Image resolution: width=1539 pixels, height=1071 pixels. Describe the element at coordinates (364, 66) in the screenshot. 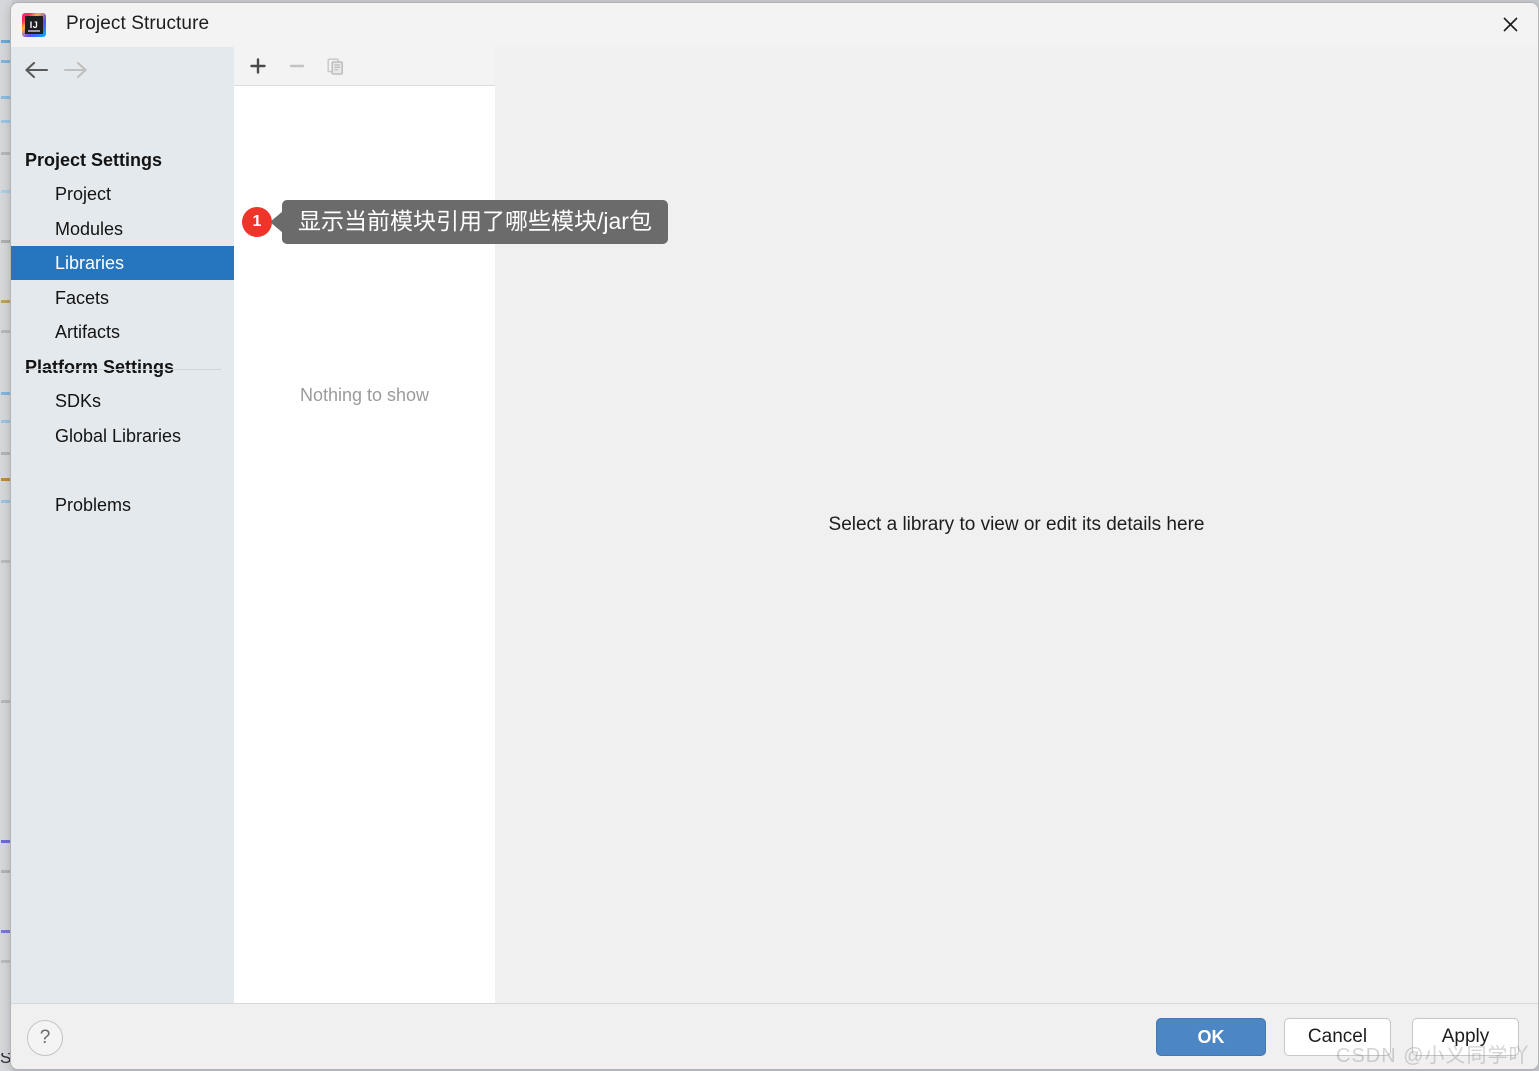

I see `libraries-toolbar` at that location.